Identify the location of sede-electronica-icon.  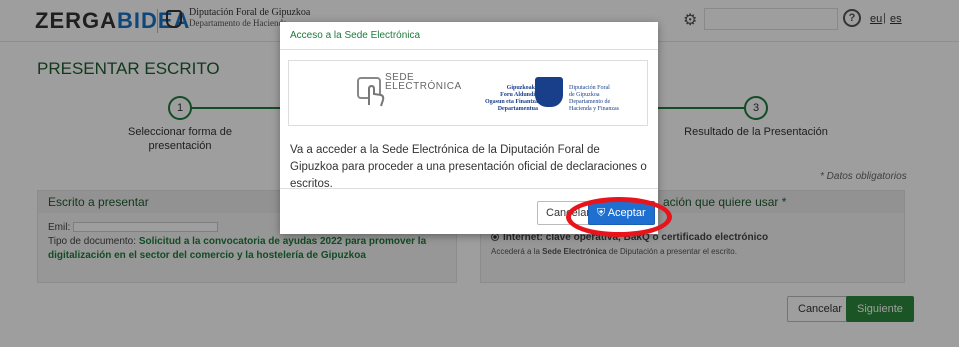
(371, 92).